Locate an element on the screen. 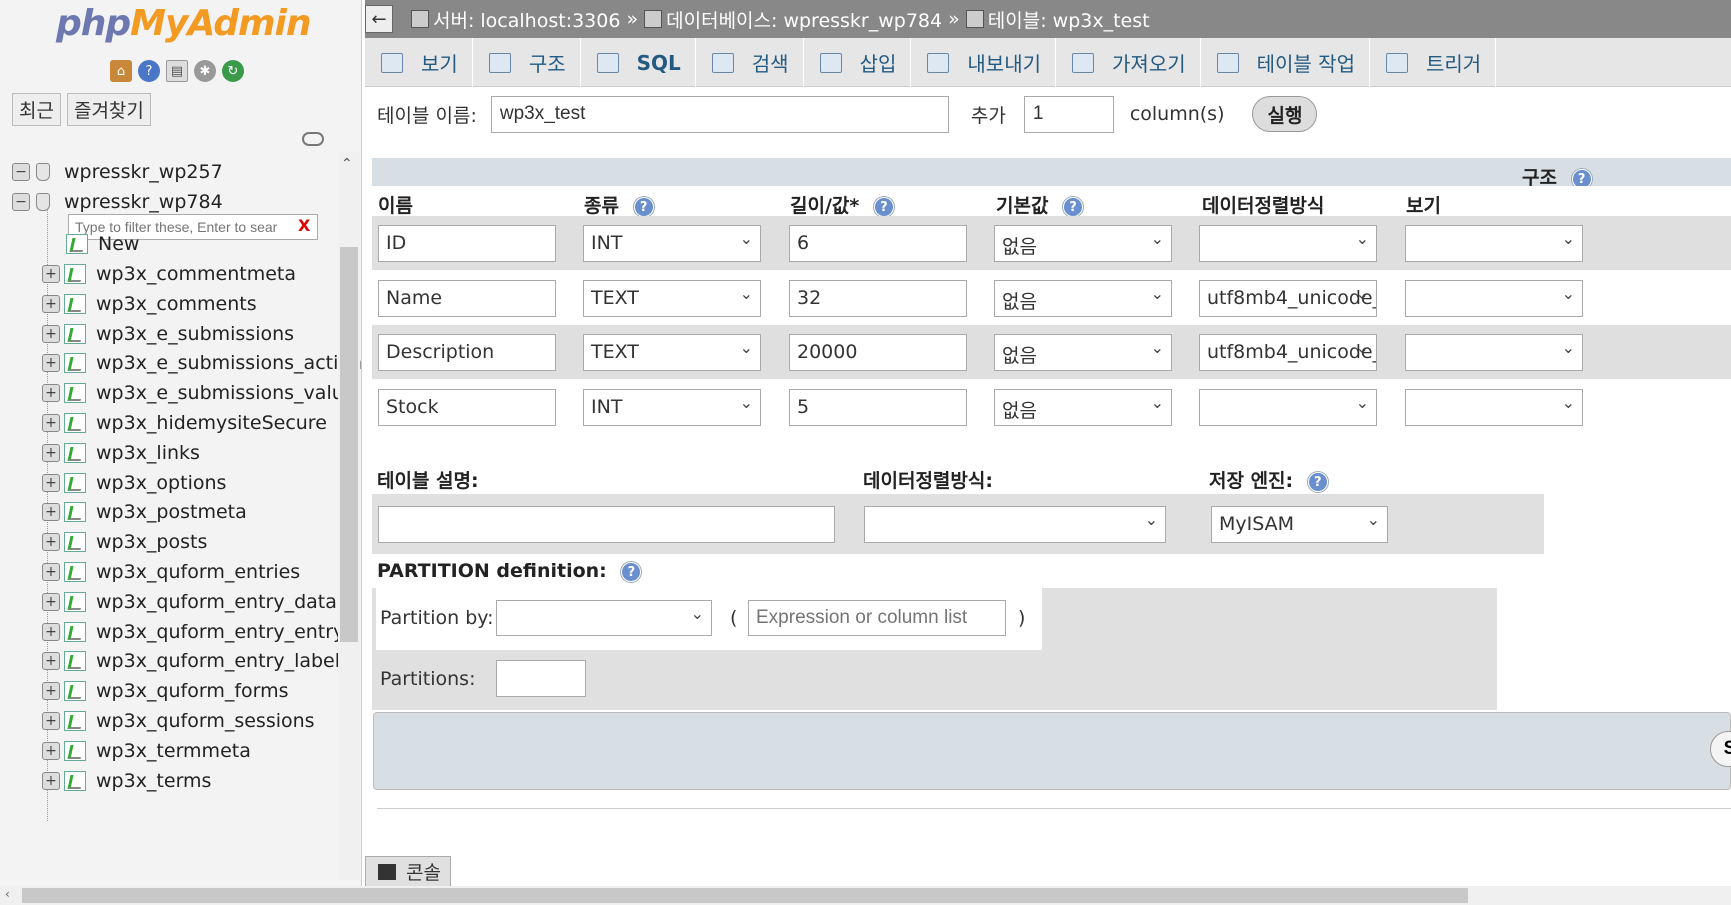 The image size is (1731, 905). table-item: + wp3x_quform_entry_entry_ is located at coordinates (198, 632).